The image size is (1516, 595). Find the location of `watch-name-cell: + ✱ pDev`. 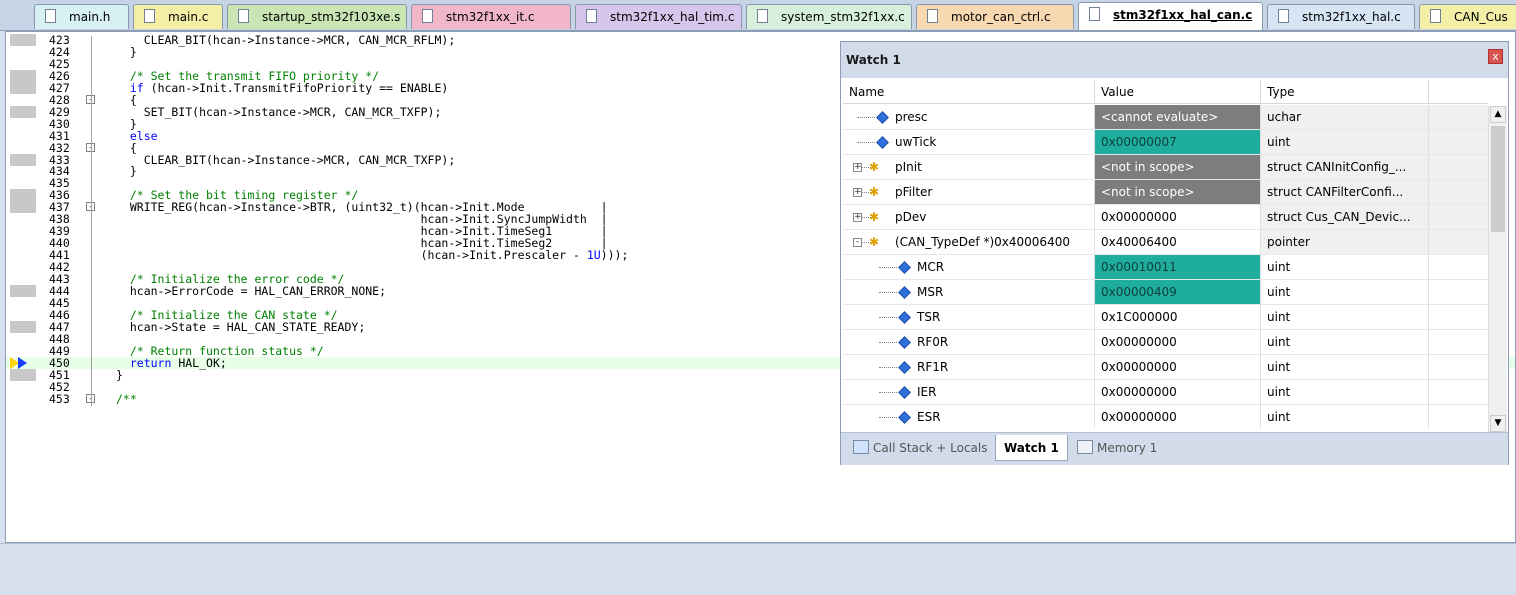

watch-name-cell: + ✱ pDev is located at coordinates (969, 217).